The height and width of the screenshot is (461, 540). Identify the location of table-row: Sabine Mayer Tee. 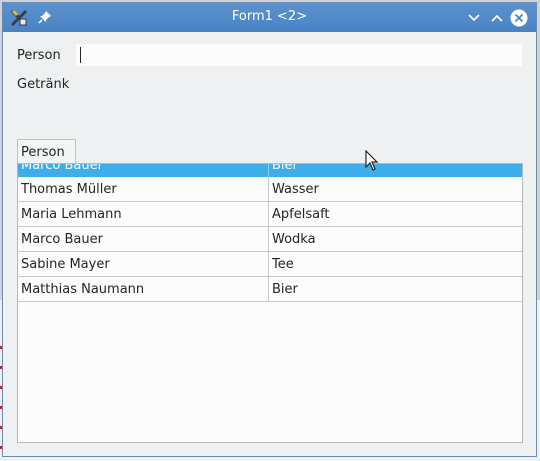
(270, 264).